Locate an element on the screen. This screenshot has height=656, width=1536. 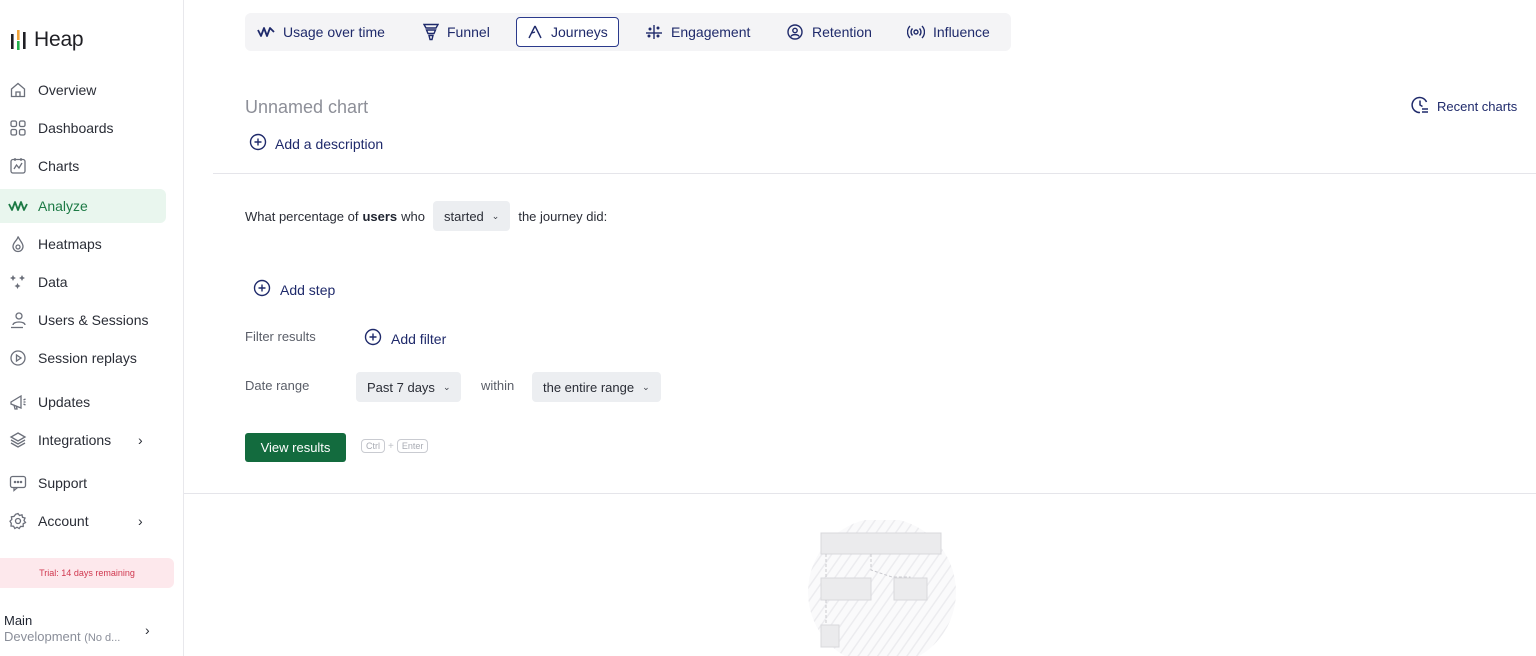
event-mode-value: started is located at coordinates (464, 216).